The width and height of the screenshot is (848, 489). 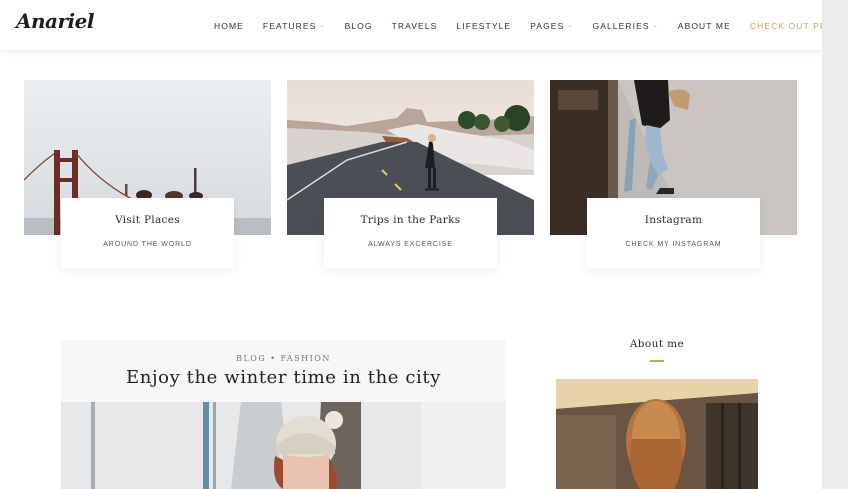 I want to click on nav-item-label: ABOUT ME, so click(x=704, y=25).